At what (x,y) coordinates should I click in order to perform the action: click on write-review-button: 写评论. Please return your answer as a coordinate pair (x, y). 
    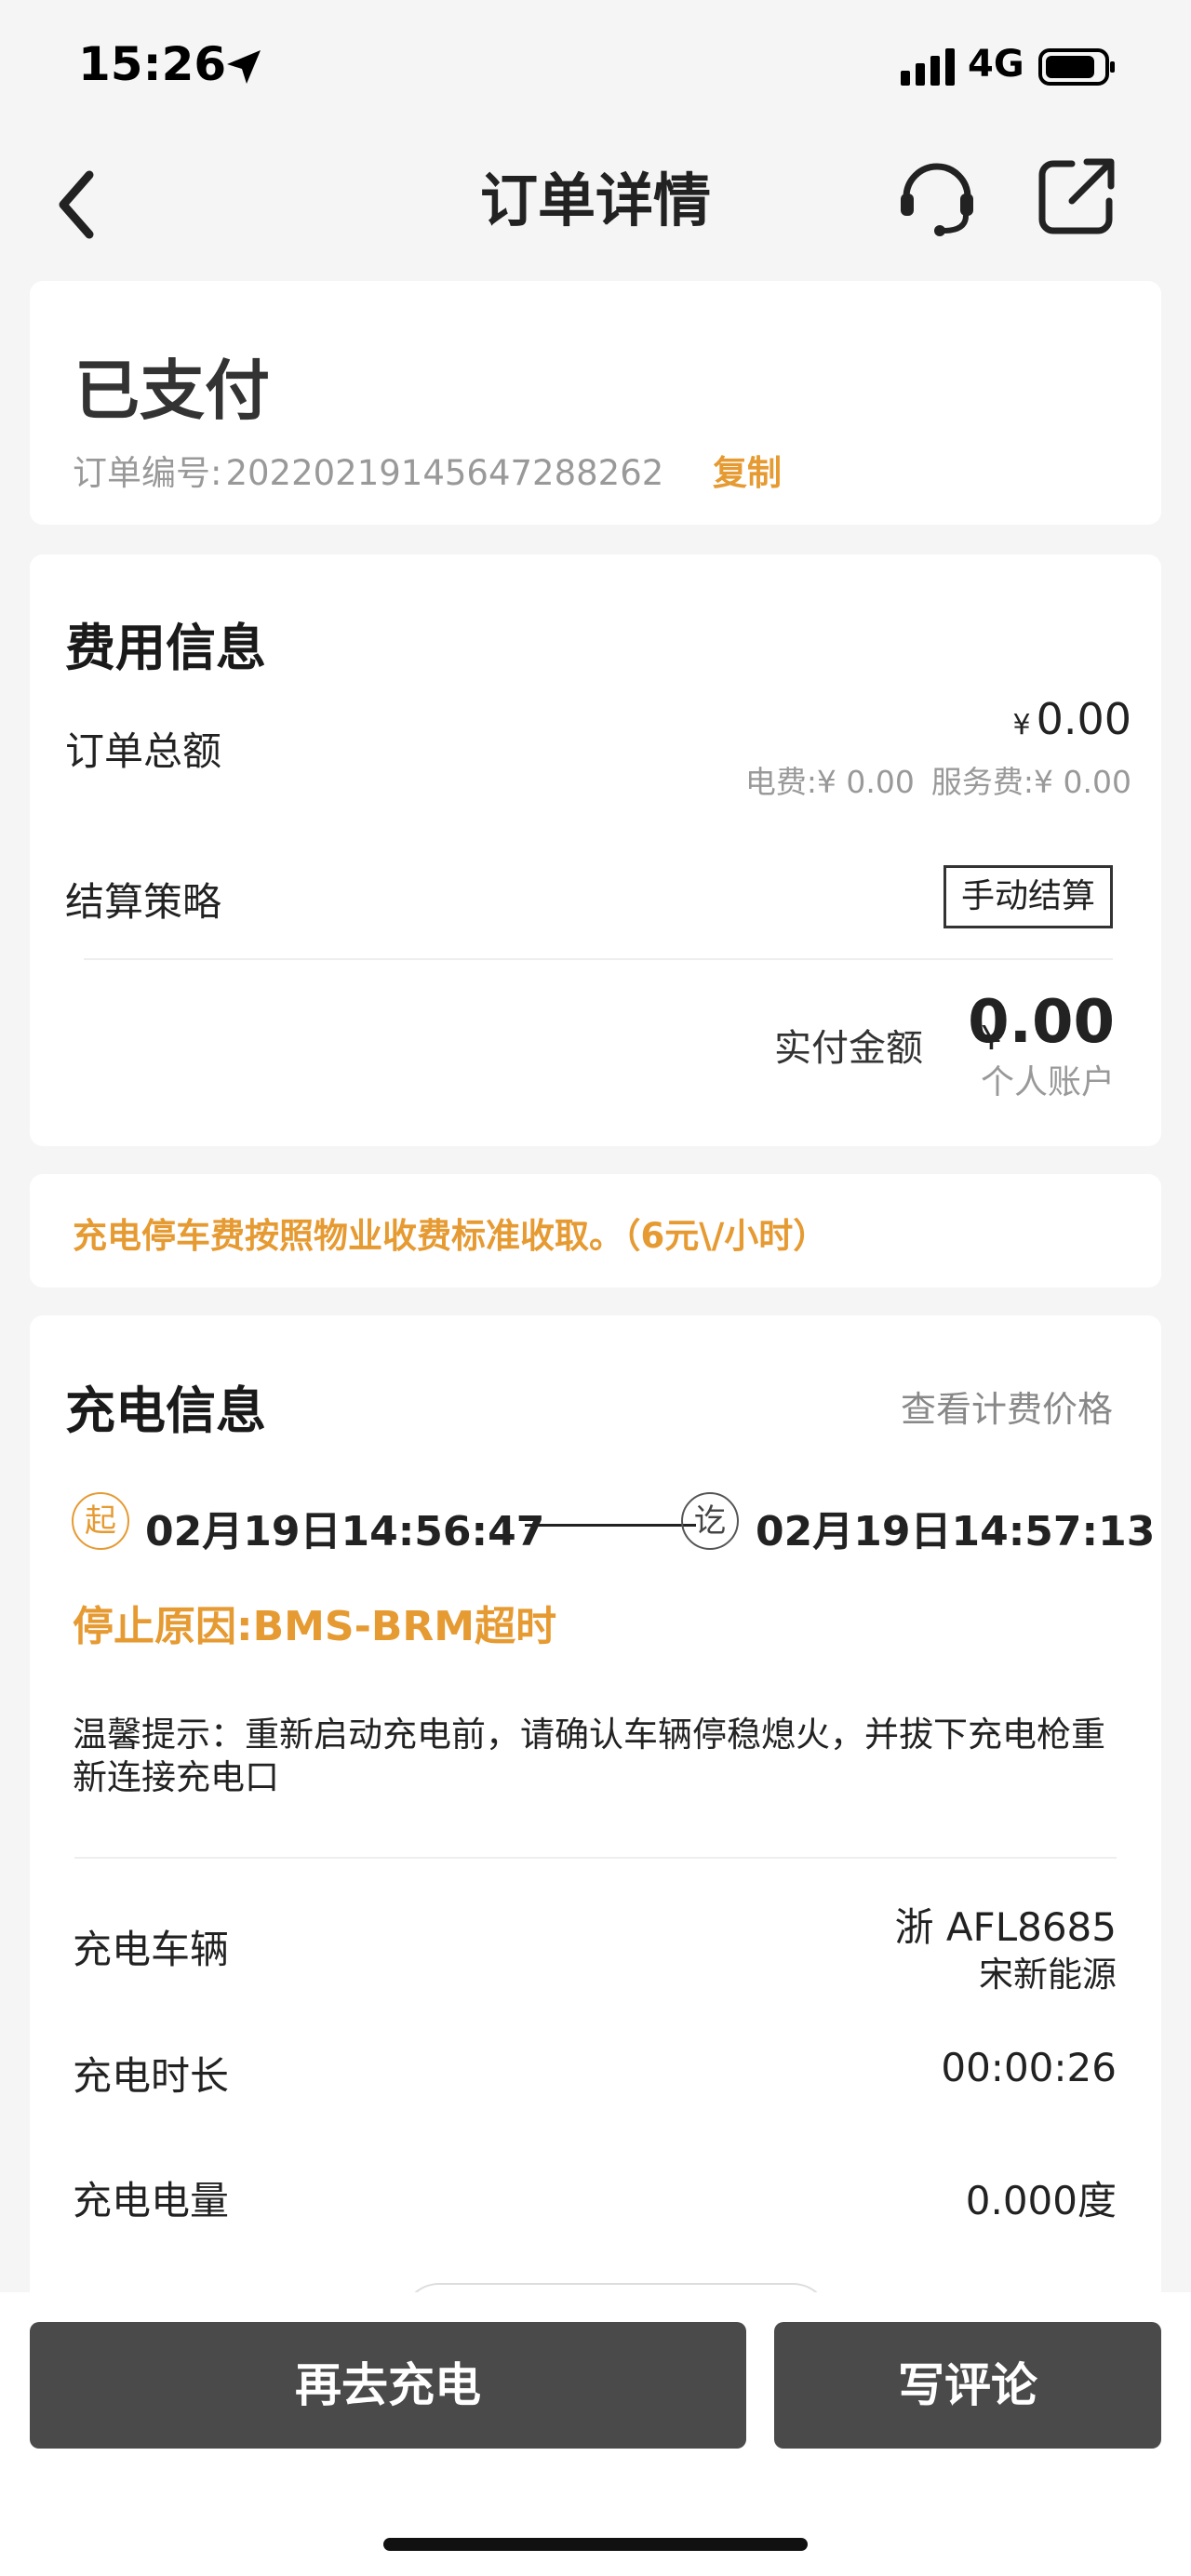
    Looking at the image, I should click on (967, 2385).